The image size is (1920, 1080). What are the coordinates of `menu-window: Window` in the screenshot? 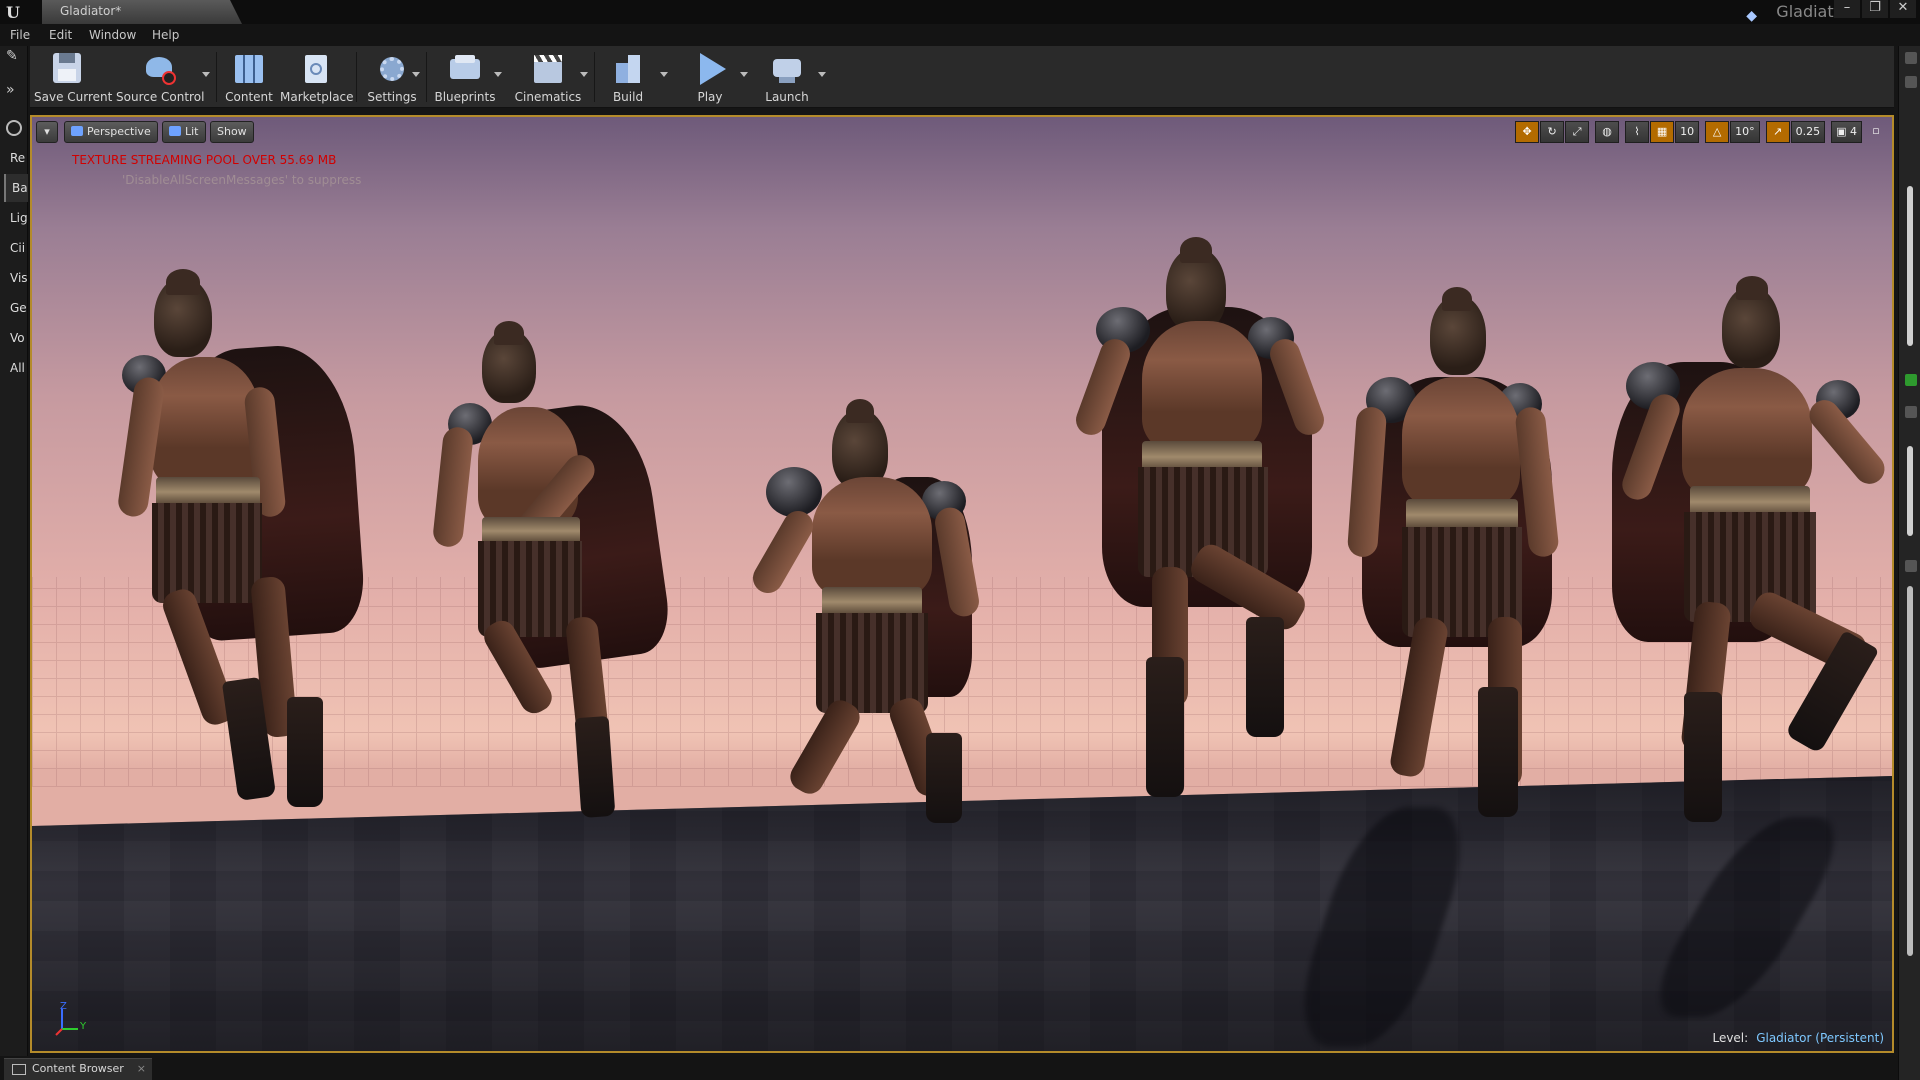 It's located at (112, 35).